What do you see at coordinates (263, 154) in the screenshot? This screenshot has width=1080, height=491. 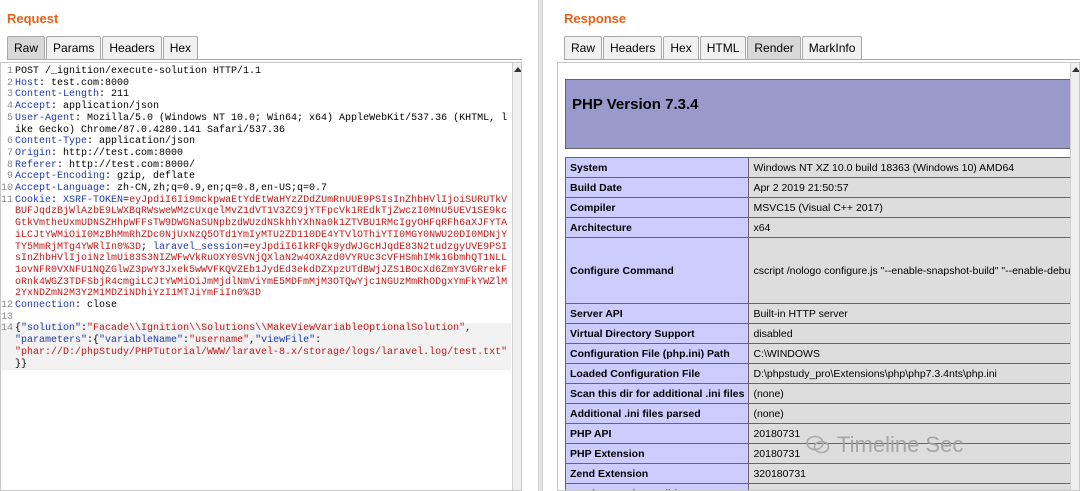 I see `line-content: Origin: http://test.com:8000` at bounding box center [263, 154].